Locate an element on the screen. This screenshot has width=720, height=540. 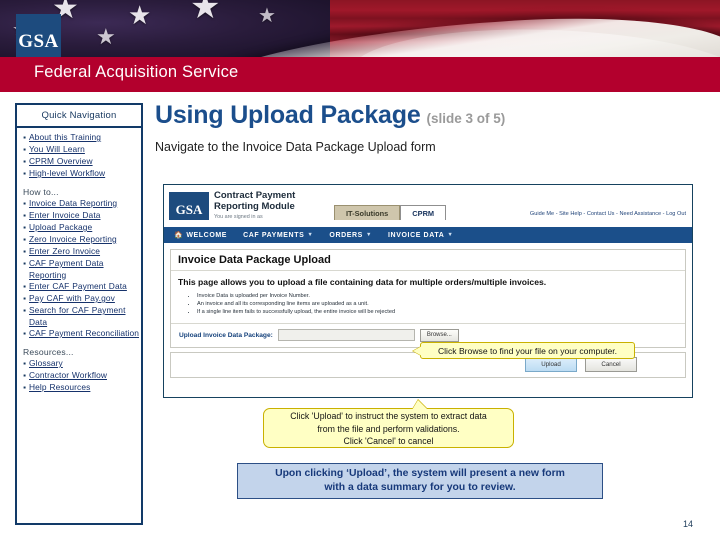
menu-item-invoice-data: INVOICE DATA ▼ is located at coordinates (426, 235).